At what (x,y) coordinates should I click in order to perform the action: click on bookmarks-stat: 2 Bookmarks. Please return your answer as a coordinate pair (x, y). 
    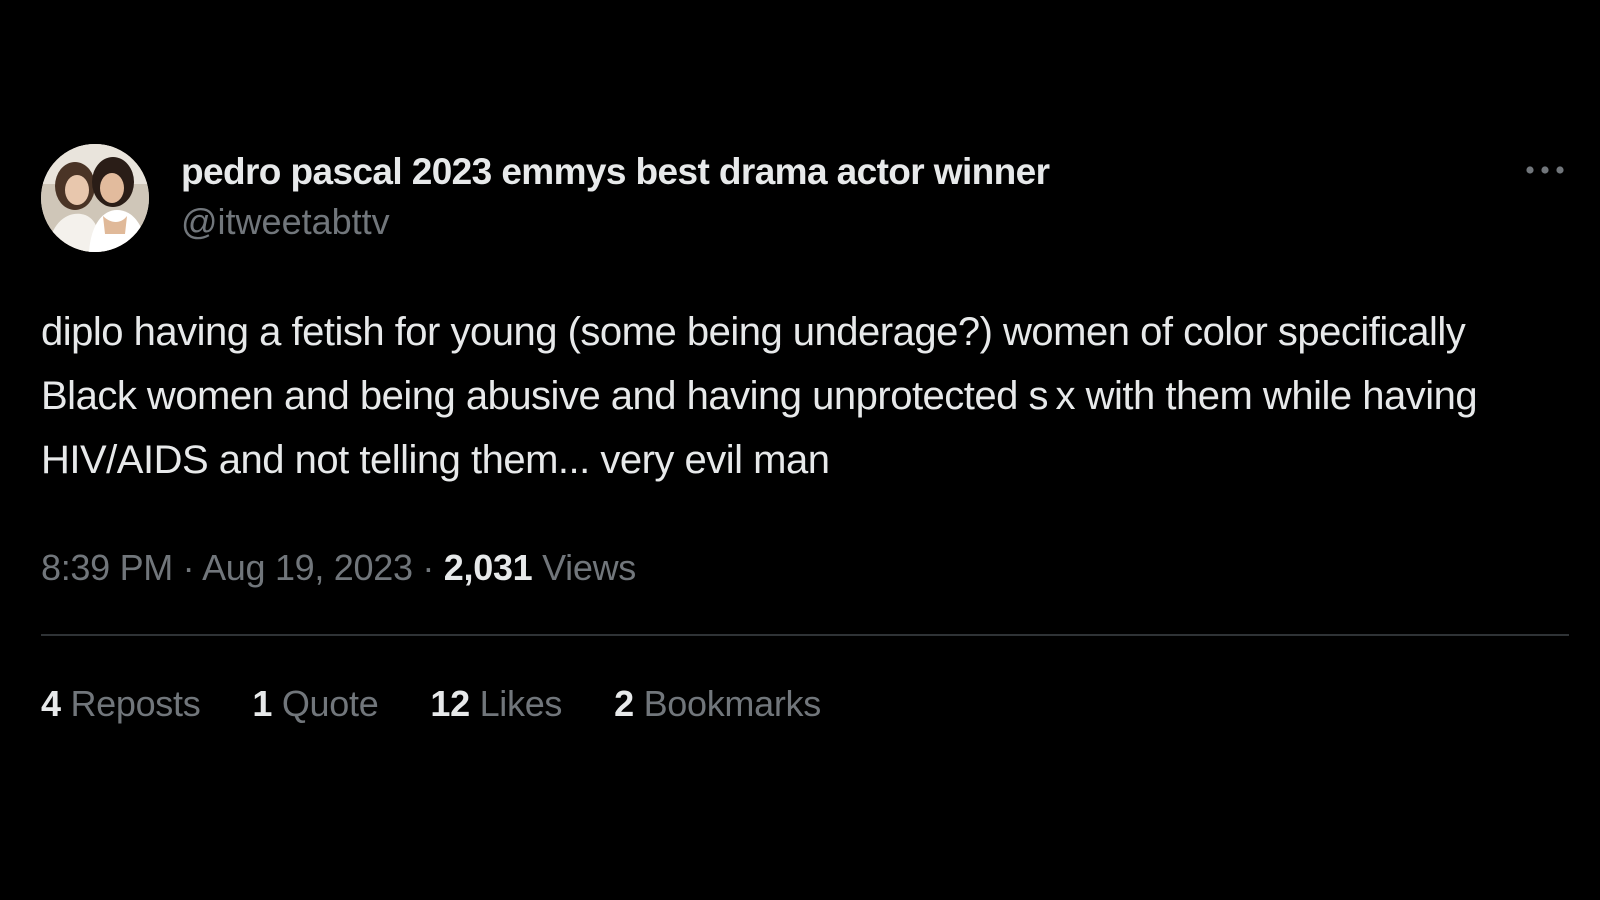
    Looking at the image, I should click on (717, 704).